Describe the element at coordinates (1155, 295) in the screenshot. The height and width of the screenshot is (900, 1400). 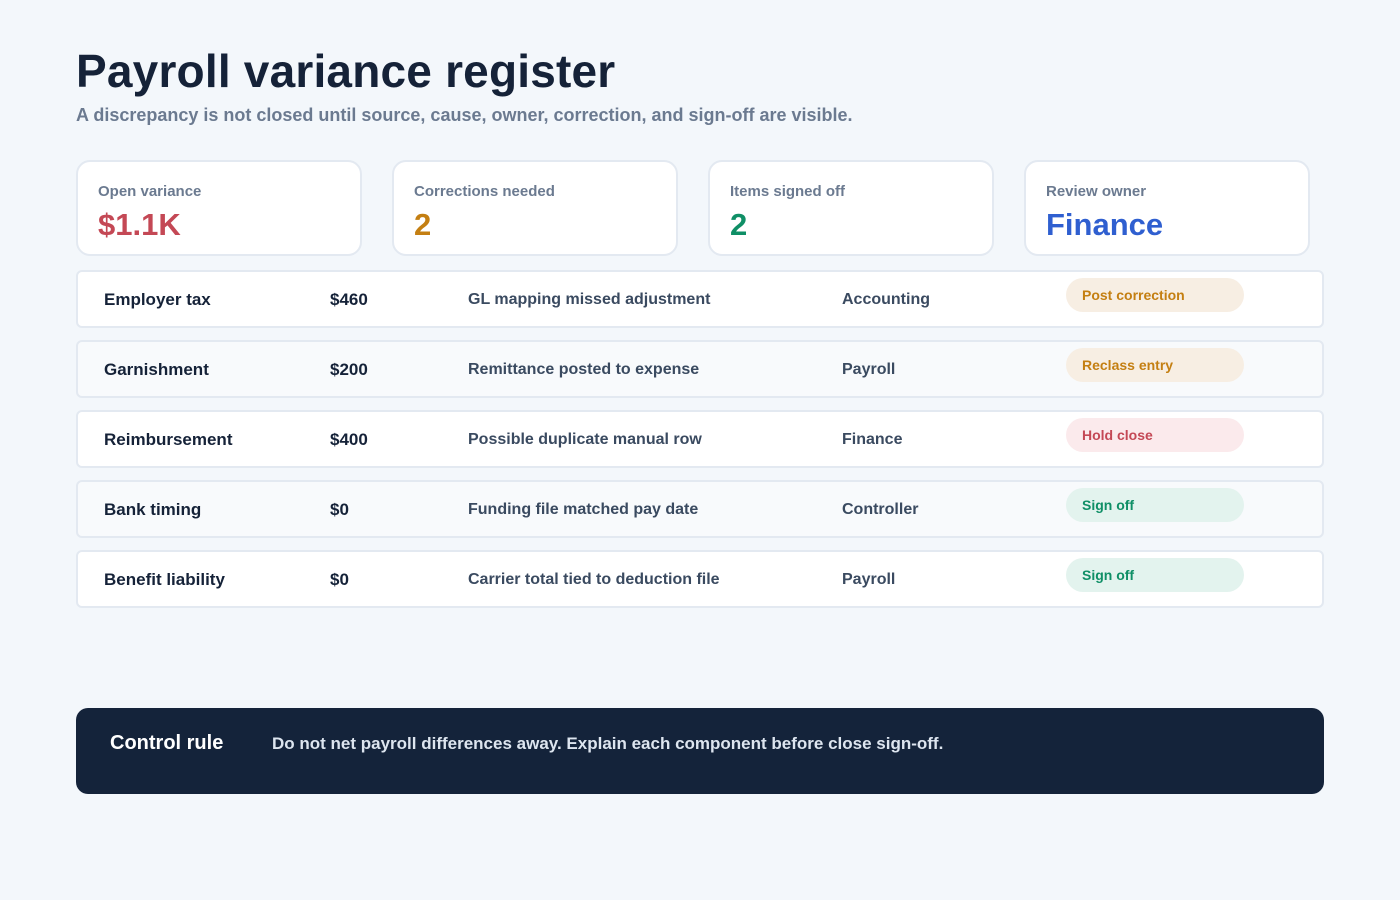
I see `action-pill-post-correction: Post correction` at that location.